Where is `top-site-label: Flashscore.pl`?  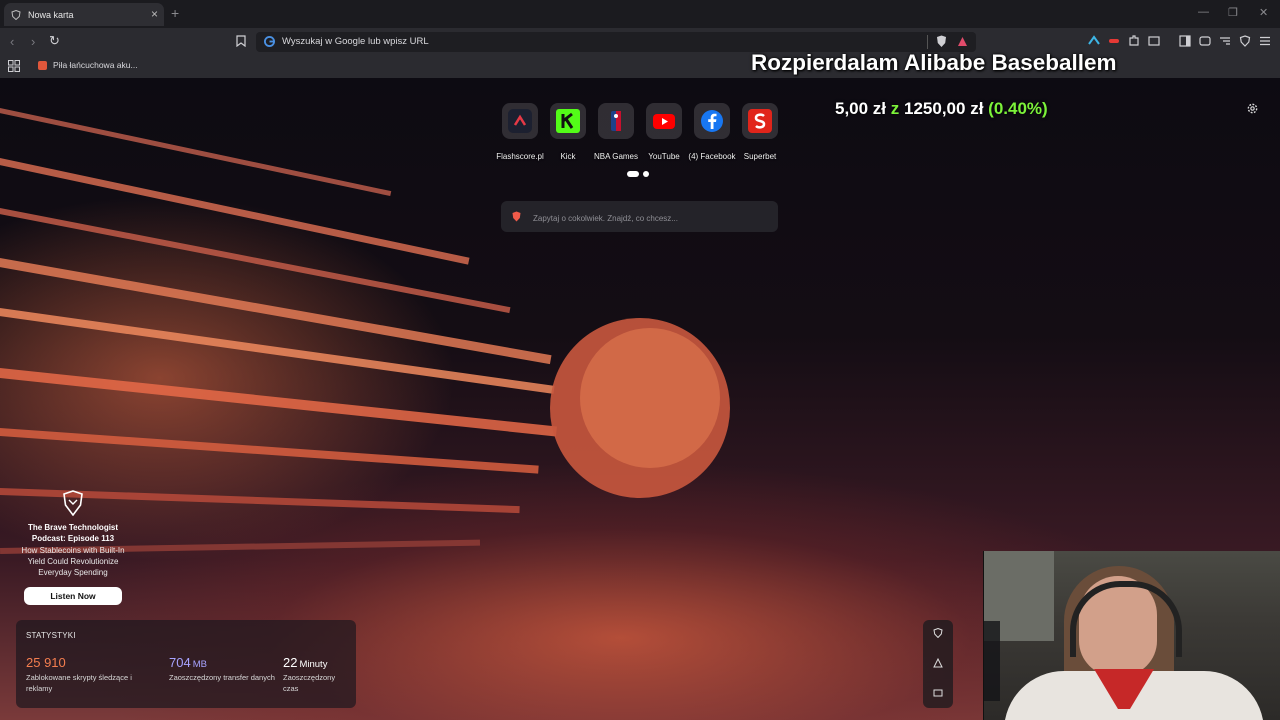 top-site-label: Flashscore.pl is located at coordinates (520, 156).